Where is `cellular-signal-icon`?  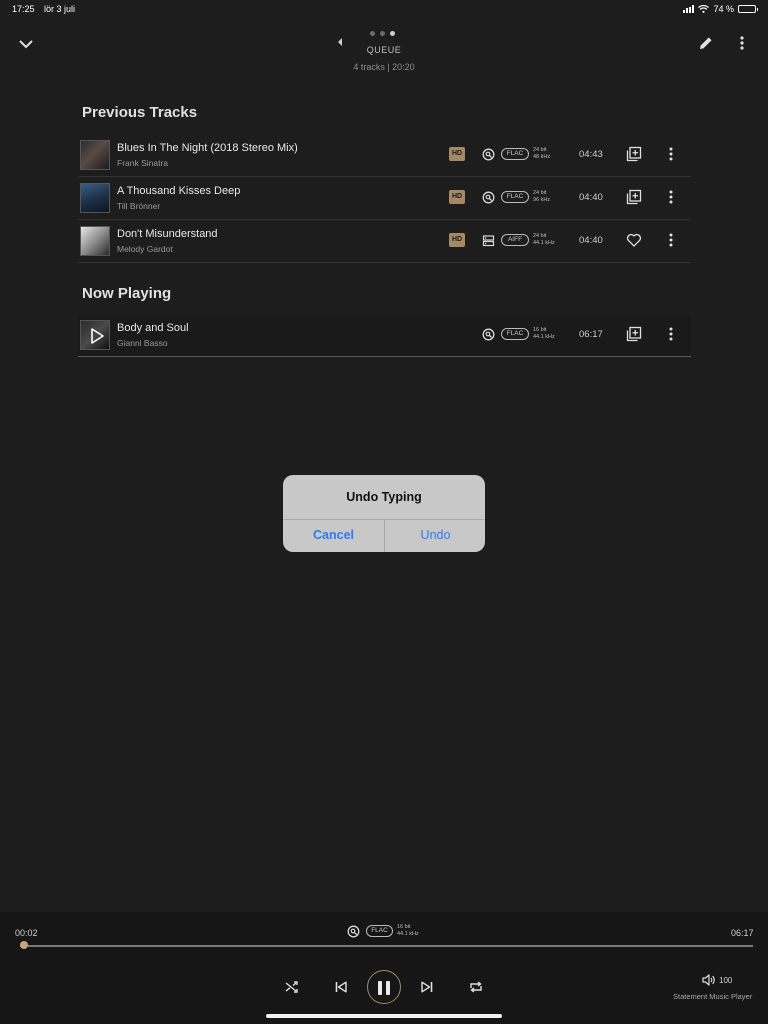 cellular-signal-icon is located at coordinates (689, 9).